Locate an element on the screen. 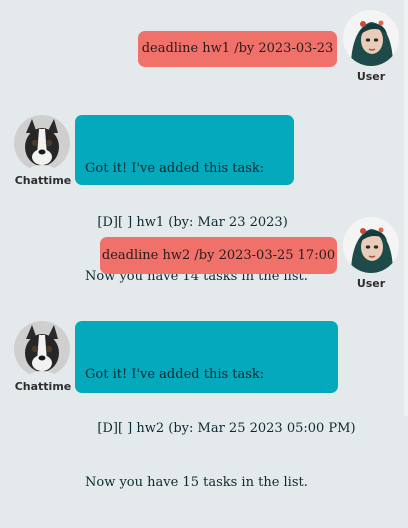 The image size is (408, 528). user-message-bubble: deadline hw2 /by 2023-03-25 17:00 is located at coordinates (218, 255).